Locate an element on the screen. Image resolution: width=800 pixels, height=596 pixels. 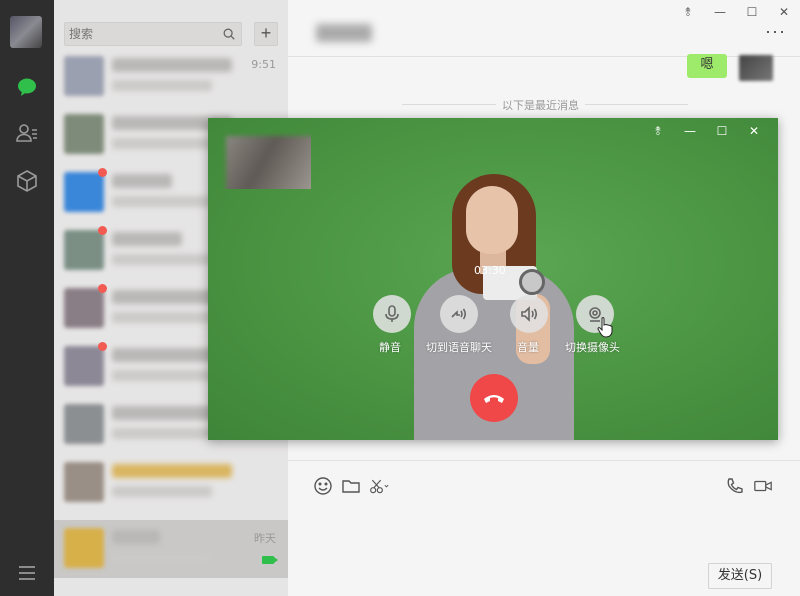
switch-to-voice-button is located at coordinates (459, 314).